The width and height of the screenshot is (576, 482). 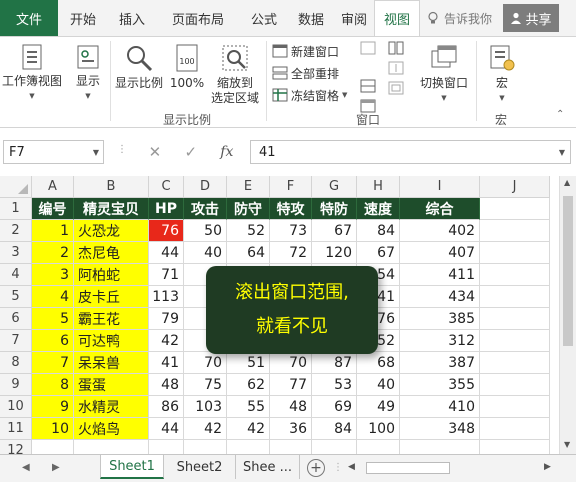 What do you see at coordinates (111, 385) in the screenshot?
I see `table-cell: 蛋蛋` at bounding box center [111, 385].